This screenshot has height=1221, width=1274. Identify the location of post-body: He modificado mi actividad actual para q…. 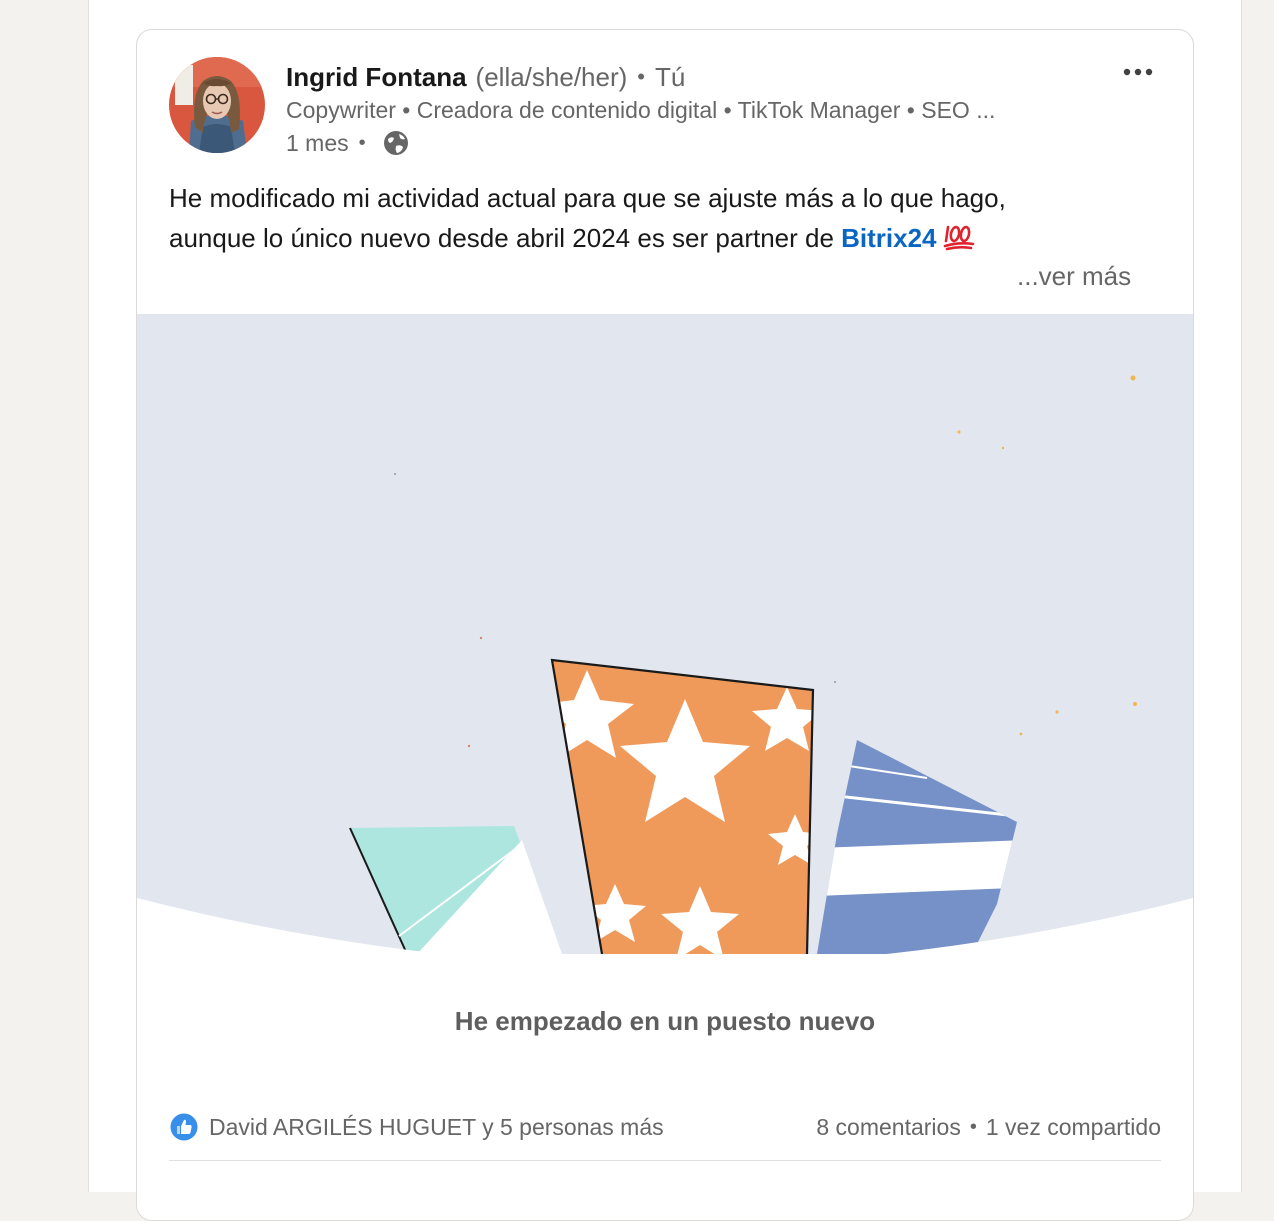
(664, 220).